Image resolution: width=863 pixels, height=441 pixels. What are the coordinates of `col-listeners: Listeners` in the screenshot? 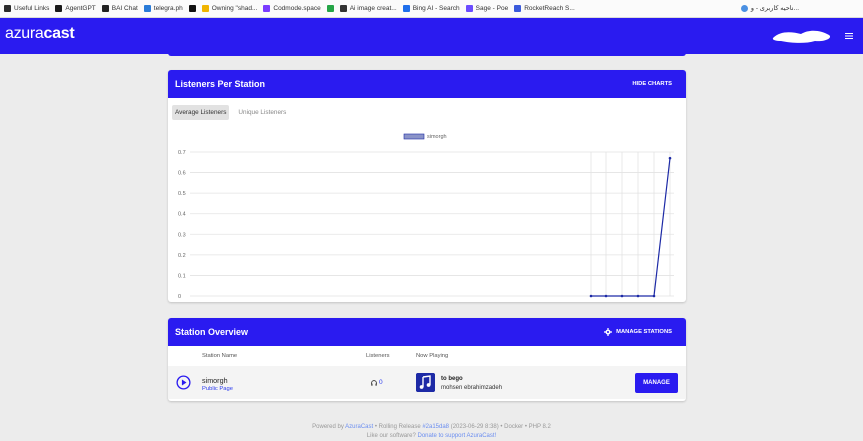 It's located at (378, 356).